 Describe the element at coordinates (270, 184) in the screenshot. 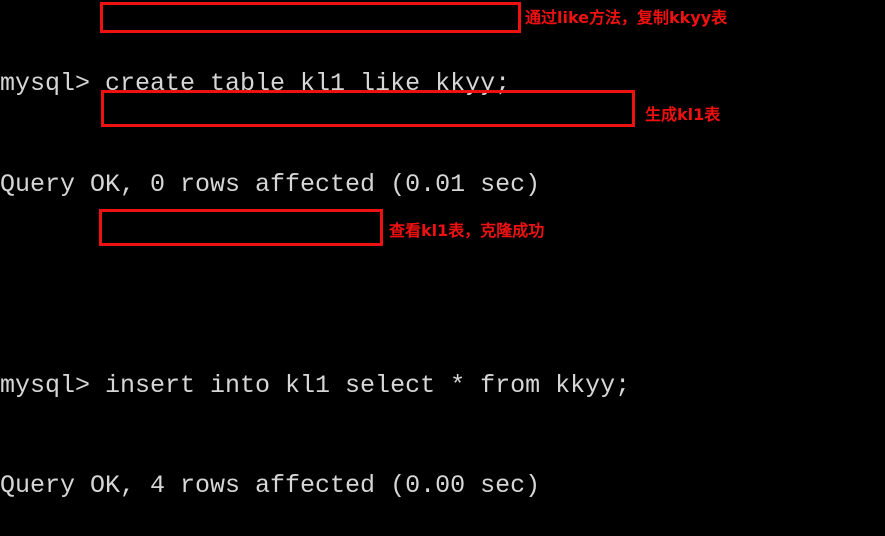

I see `terminal-line-result-1: Query OK, 0 rows affected (0.01 sec)` at that location.